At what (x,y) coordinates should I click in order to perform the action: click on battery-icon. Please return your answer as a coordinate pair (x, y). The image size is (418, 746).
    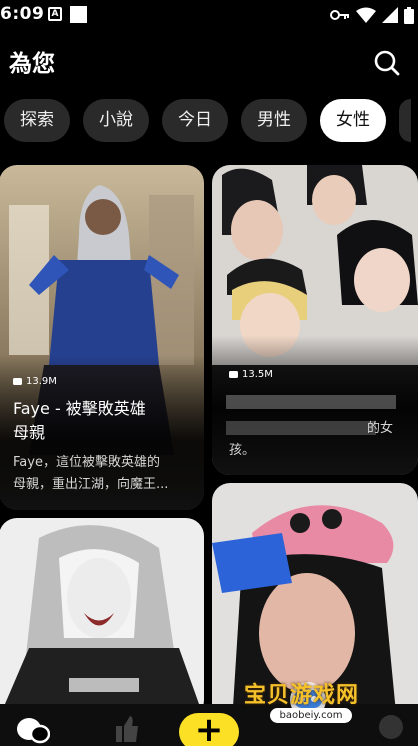
    Looking at the image, I should click on (409, 15).